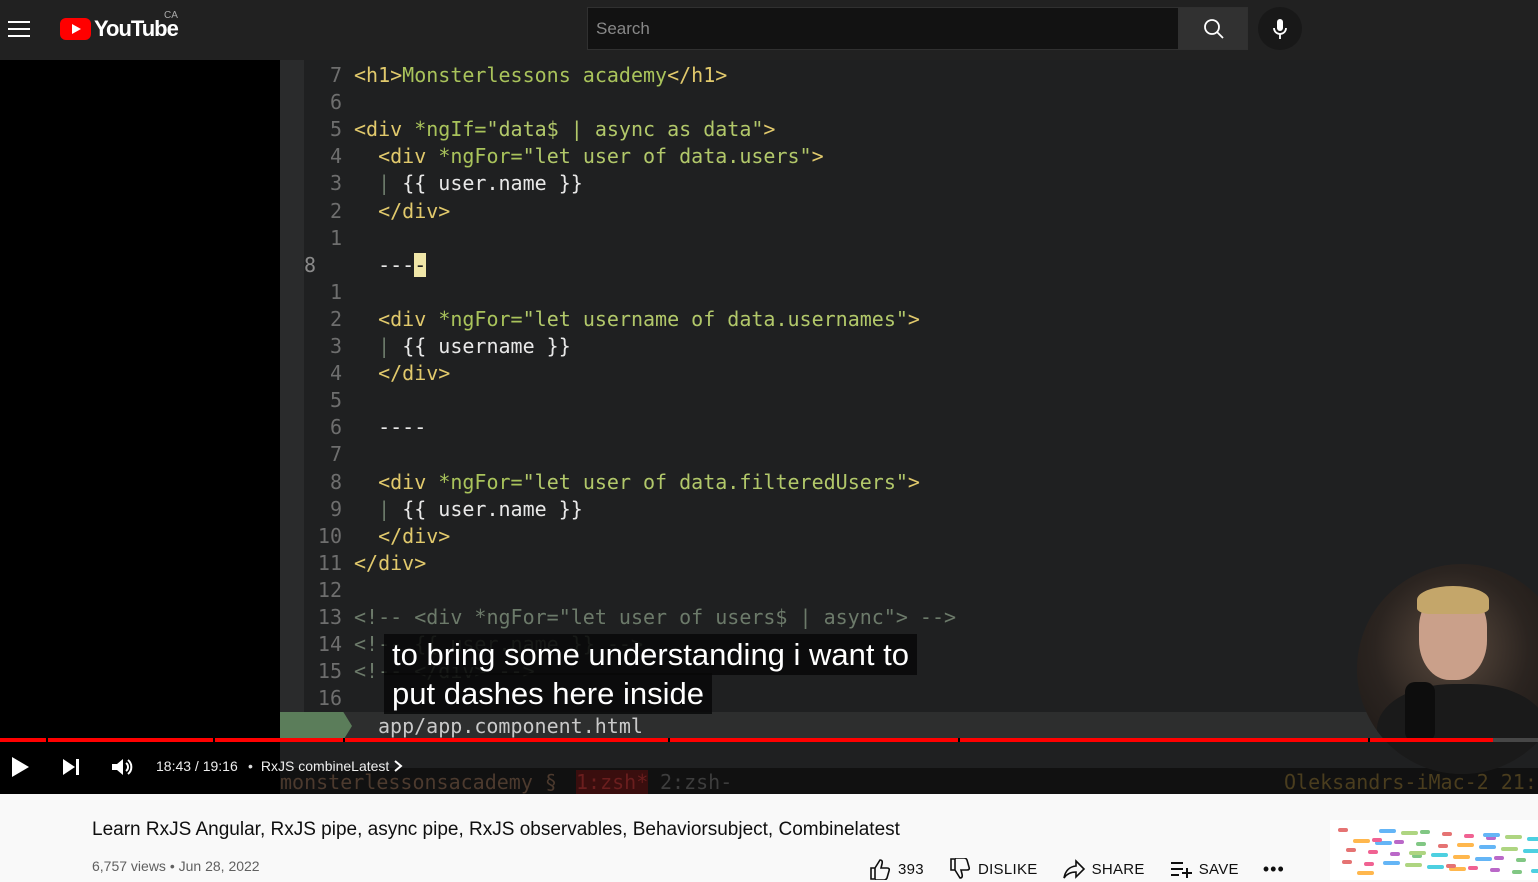 This screenshot has width=1538, height=882. What do you see at coordinates (565, 129) in the screenshot?
I see `code-text: <div *ngIf="data$ | async as data">` at bounding box center [565, 129].